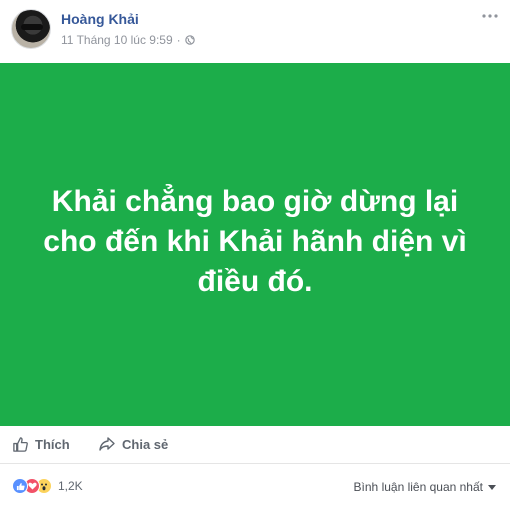 The height and width of the screenshot is (510, 510). I want to click on author-avatar, so click(31, 29).